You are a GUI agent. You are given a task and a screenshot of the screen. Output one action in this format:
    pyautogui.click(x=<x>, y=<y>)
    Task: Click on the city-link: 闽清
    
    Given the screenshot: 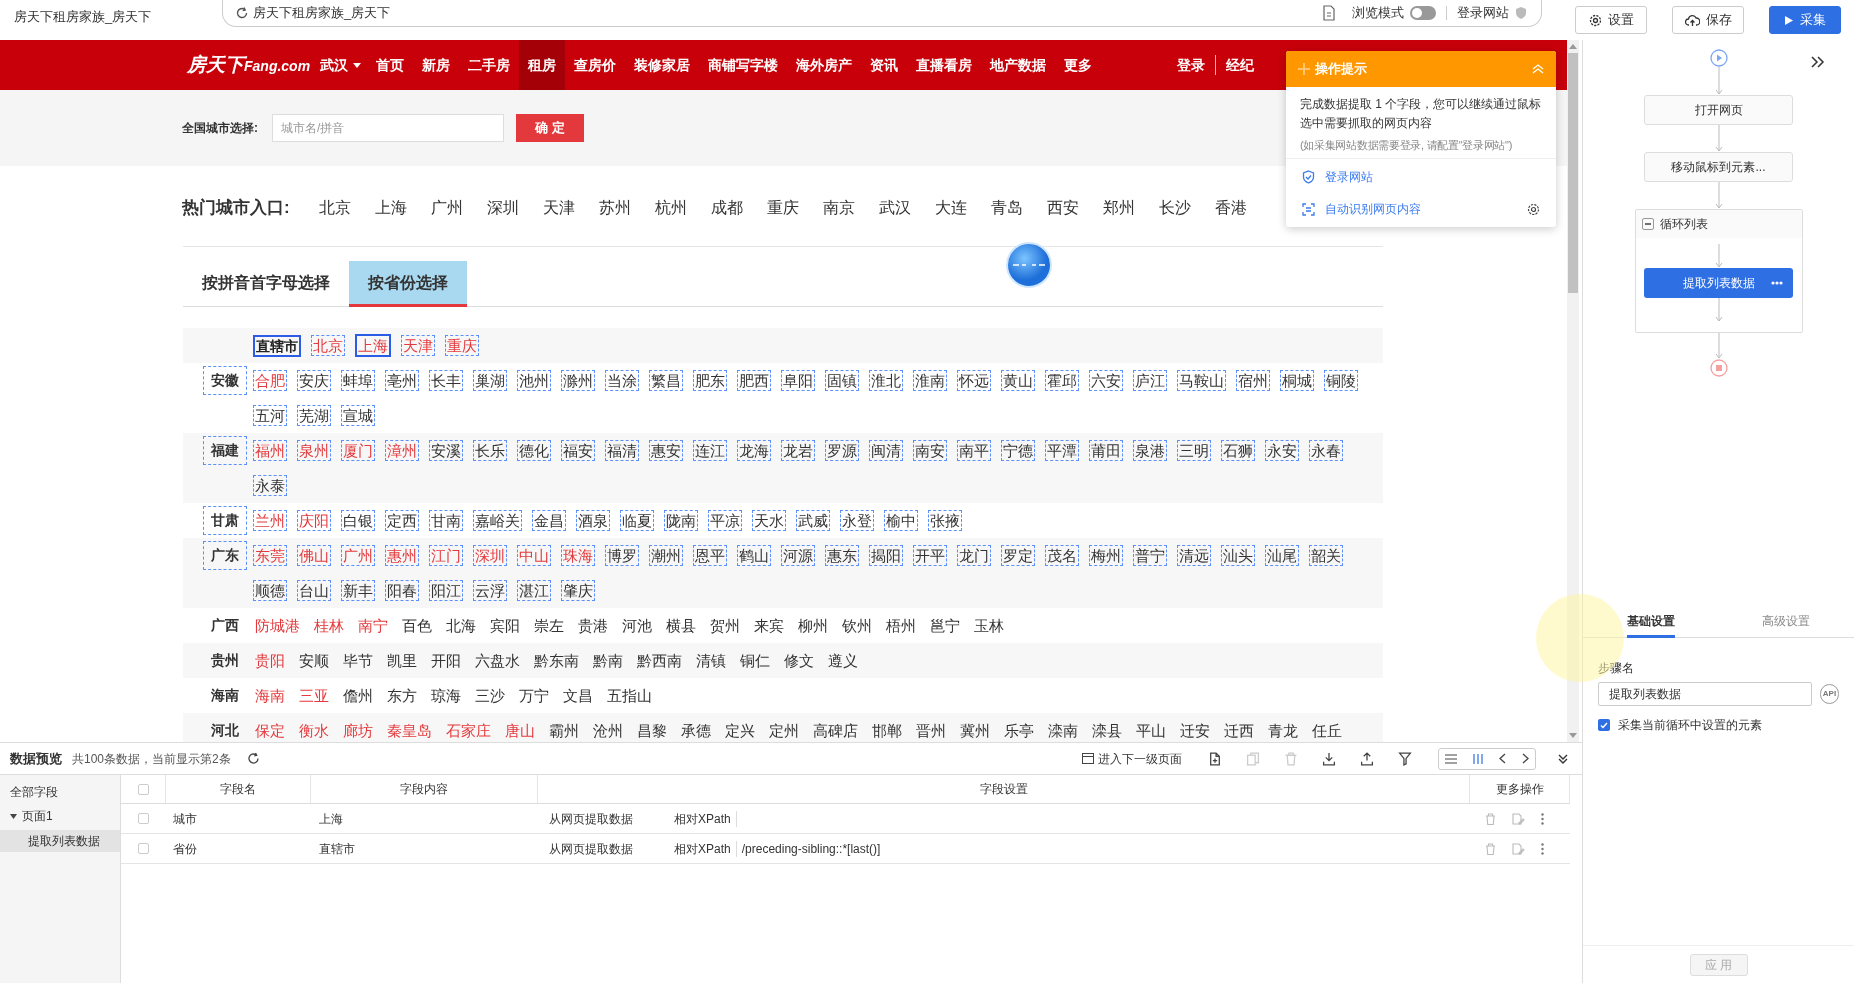 What is the action you would take?
    pyautogui.click(x=886, y=450)
    